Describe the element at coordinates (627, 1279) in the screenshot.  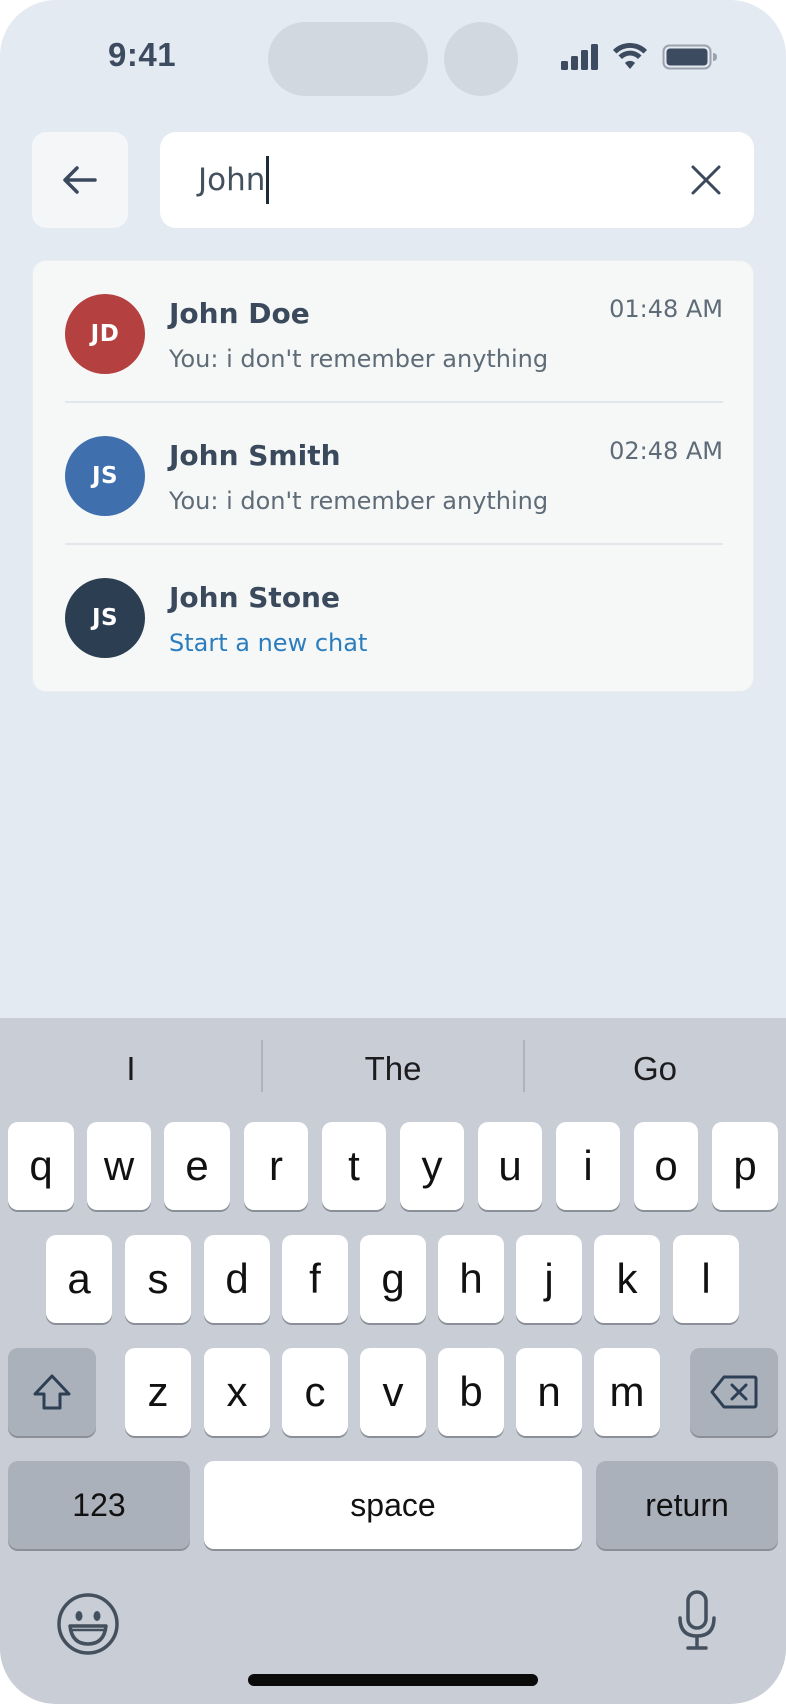
I see `key-k: k` at that location.